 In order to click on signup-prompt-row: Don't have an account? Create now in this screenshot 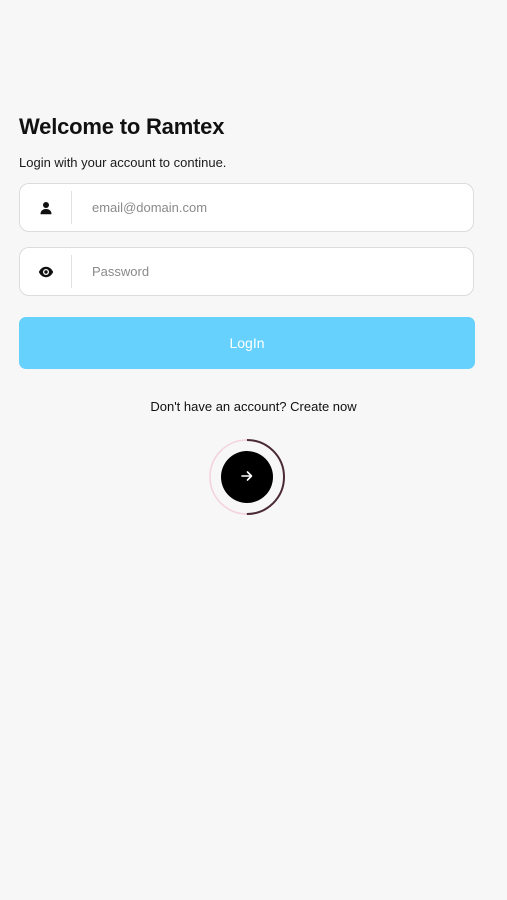, I will do `click(253, 407)`.